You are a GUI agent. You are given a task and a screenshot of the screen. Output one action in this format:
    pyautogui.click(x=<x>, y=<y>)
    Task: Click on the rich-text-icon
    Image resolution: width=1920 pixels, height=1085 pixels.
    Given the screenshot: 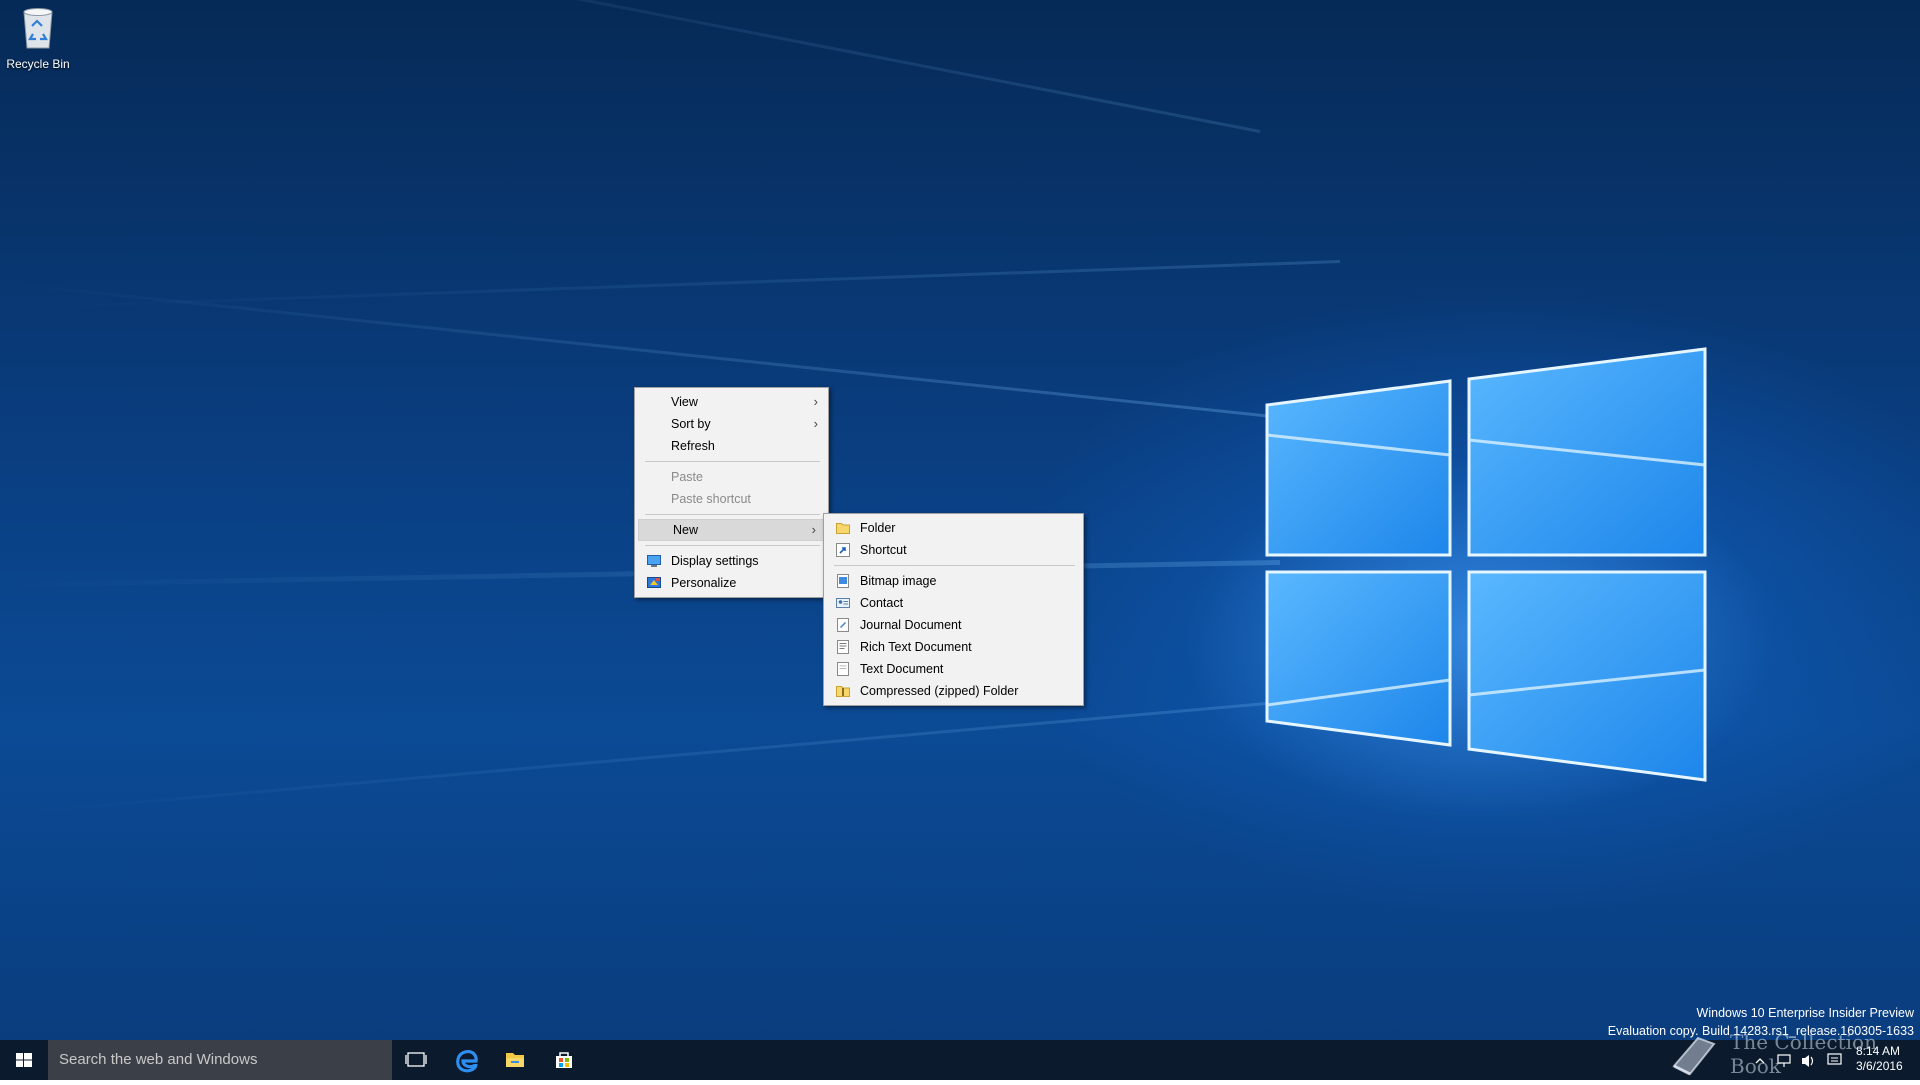 What is the action you would take?
    pyautogui.click(x=843, y=647)
    